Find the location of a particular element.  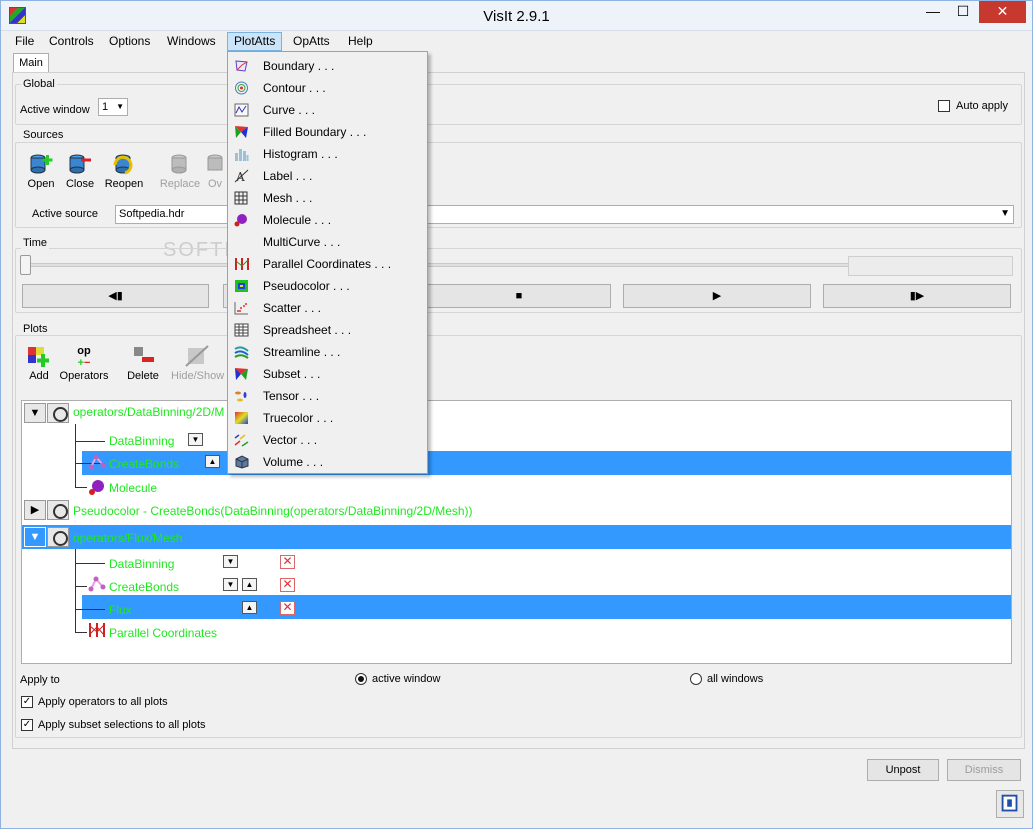

menu-item-mesh: Mesh . . . is located at coordinates (328, 198).